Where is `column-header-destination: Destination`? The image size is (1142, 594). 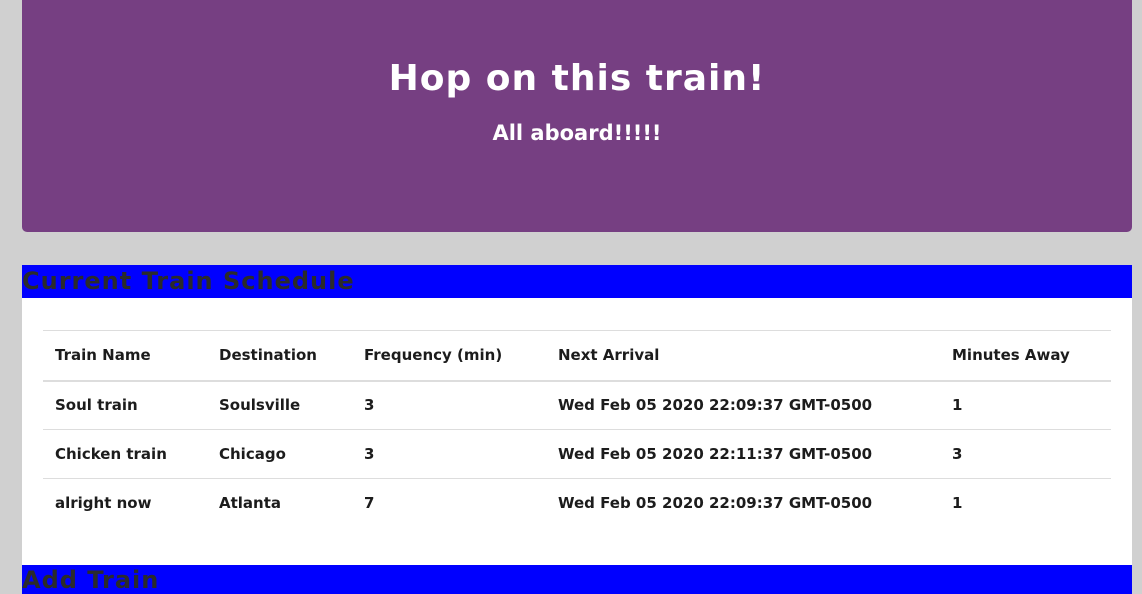 column-header-destination: Destination is located at coordinates (268, 355).